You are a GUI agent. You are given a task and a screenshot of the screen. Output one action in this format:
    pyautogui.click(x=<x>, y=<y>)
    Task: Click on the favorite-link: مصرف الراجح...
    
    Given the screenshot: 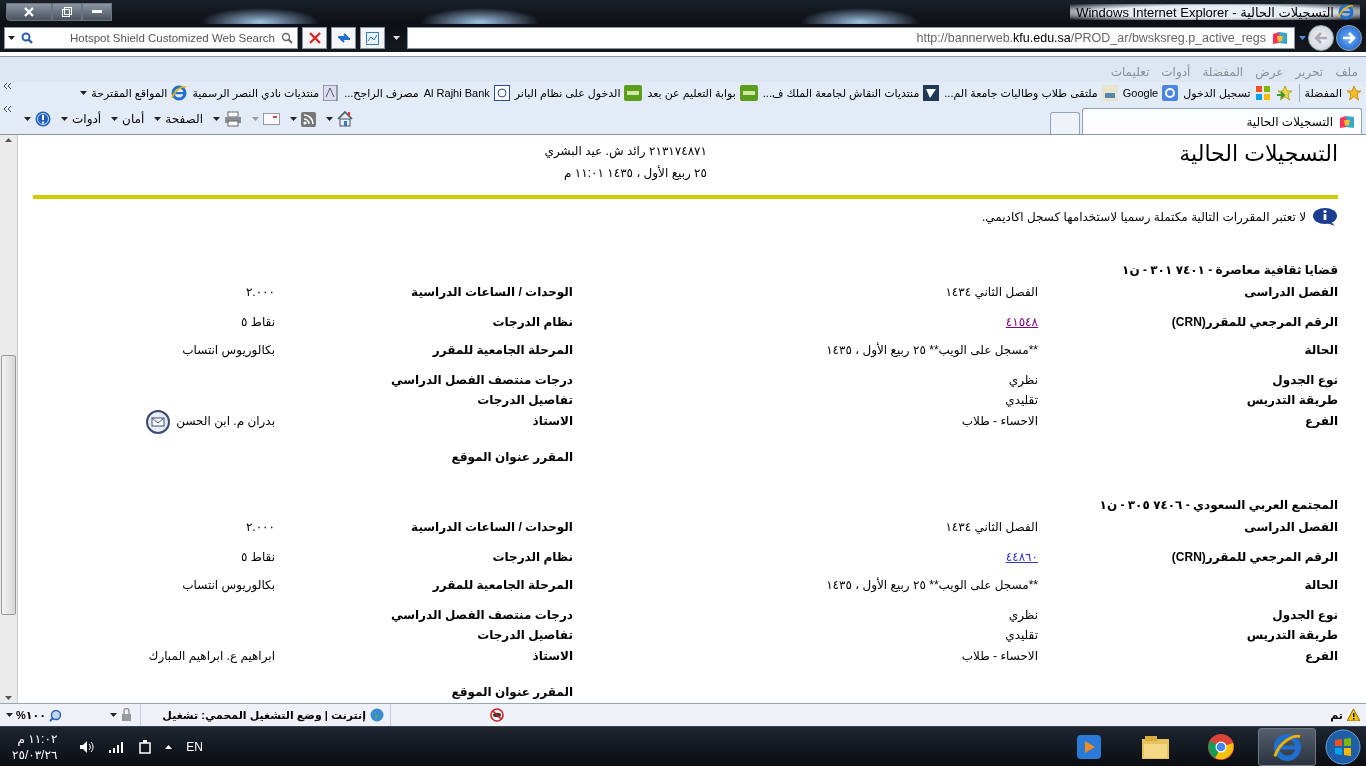 What is the action you would take?
    pyautogui.click(x=381, y=93)
    